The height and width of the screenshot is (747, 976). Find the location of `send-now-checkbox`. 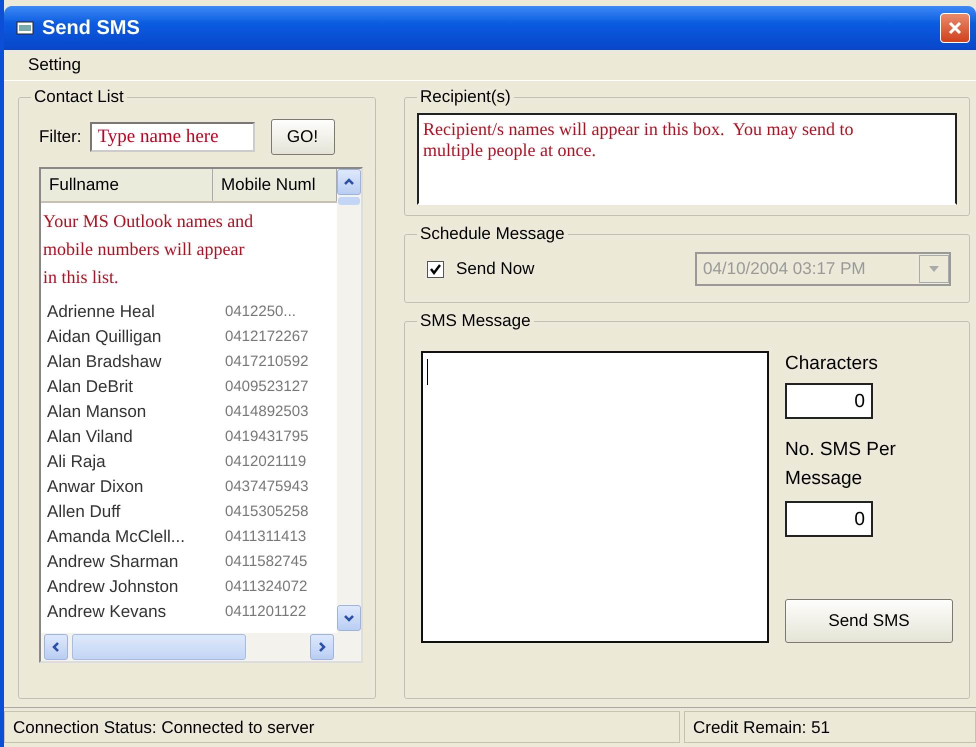

send-now-checkbox is located at coordinates (435, 269).